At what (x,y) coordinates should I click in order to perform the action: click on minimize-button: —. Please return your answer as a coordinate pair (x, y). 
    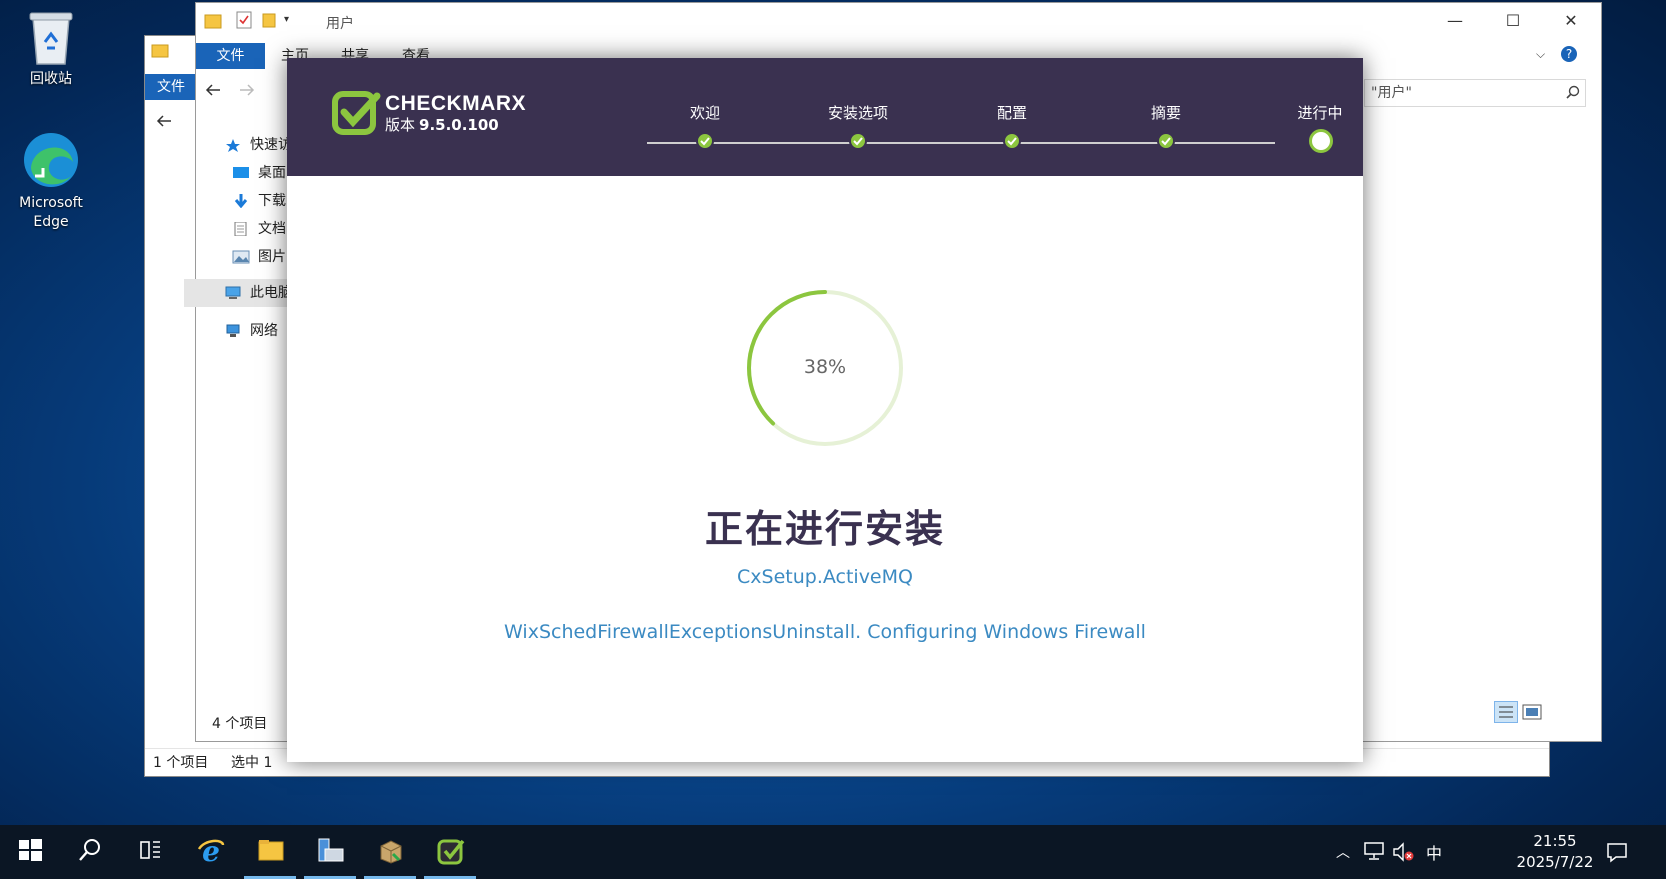
    Looking at the image, I should click on (1455, 21).